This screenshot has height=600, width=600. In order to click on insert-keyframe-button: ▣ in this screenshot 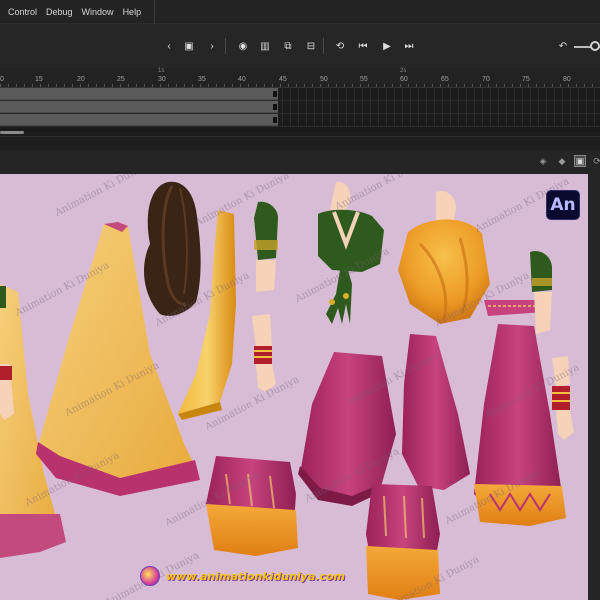, I will do `click(189, 46)`.